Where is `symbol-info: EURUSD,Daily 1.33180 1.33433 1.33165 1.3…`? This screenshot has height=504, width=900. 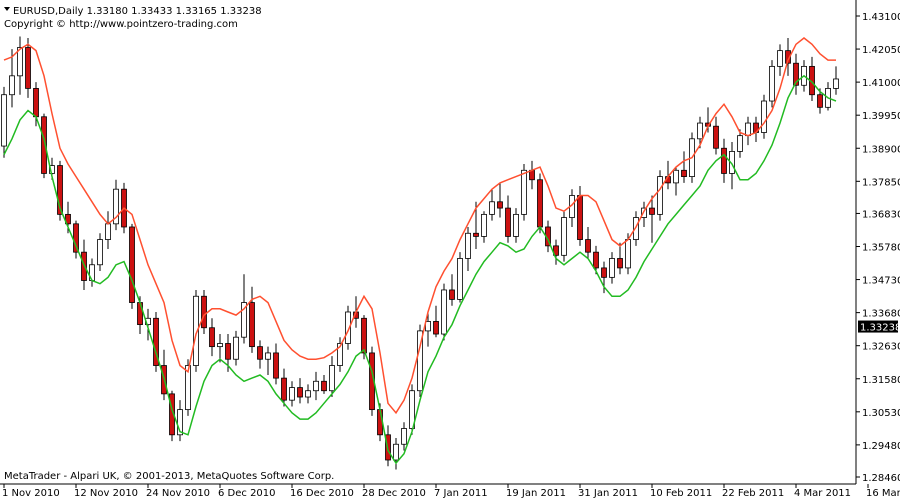
symbol-info: EURUSD,Daily 1.33180 1.33433 1.33165 1.3… is located at coordinates (137, 11).